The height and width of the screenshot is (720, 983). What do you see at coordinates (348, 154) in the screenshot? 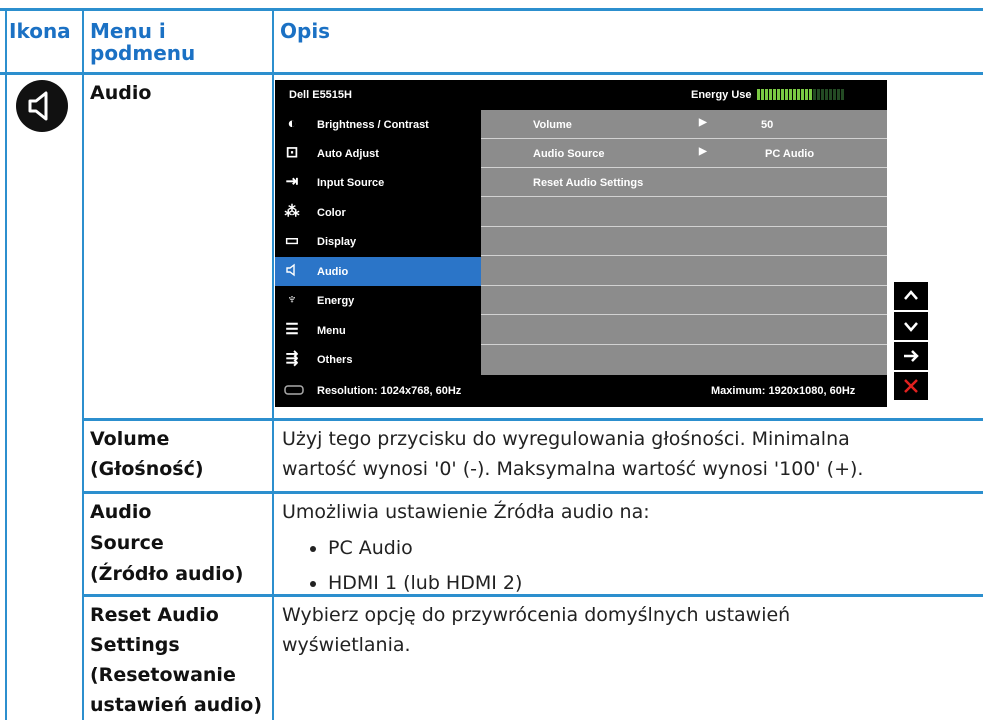
I see `menu-item-label: Auto Adjust` at bounding box center [348, 154].